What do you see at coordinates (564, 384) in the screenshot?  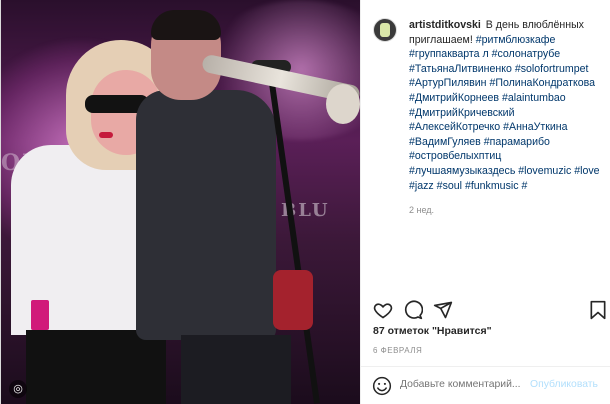 I see `publish-button: Опубликовать` at bounding box center [564, 384].